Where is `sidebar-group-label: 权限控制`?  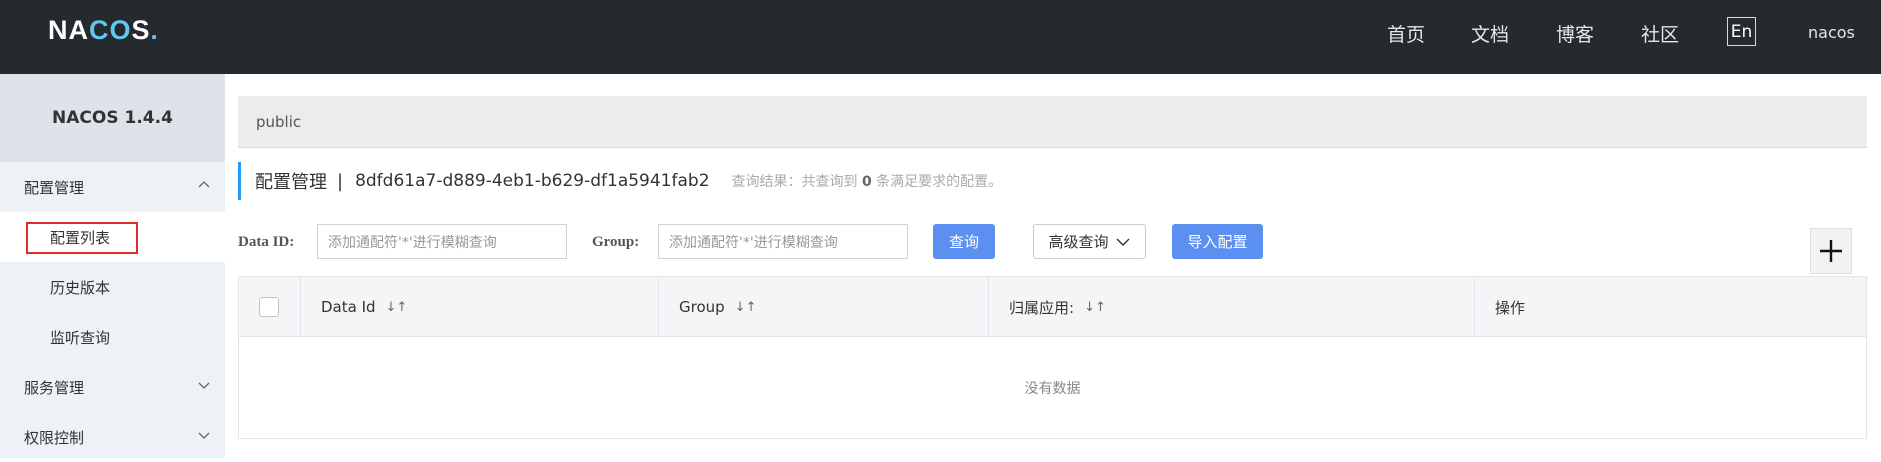
sidebar-group-label: 权限控制 is located at coordinates (54, 437).